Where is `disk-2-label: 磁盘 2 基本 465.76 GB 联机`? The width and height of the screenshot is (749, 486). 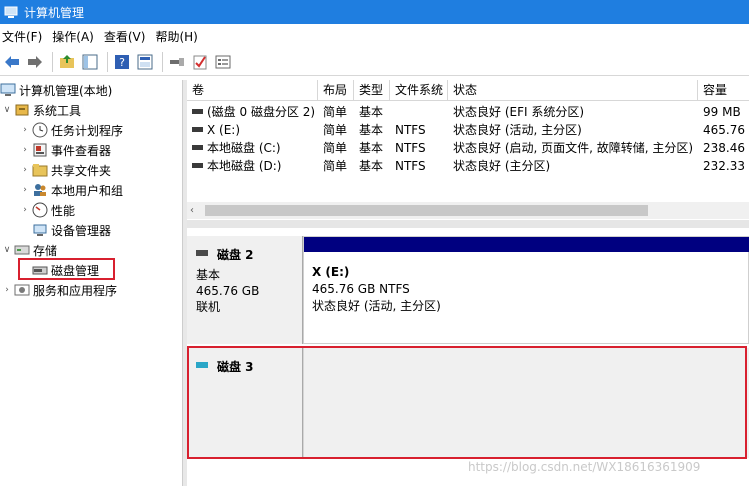 disk-2-label: 磁盘 2 基本 465.76 GB 联机 is located at coordinates (245, 290).